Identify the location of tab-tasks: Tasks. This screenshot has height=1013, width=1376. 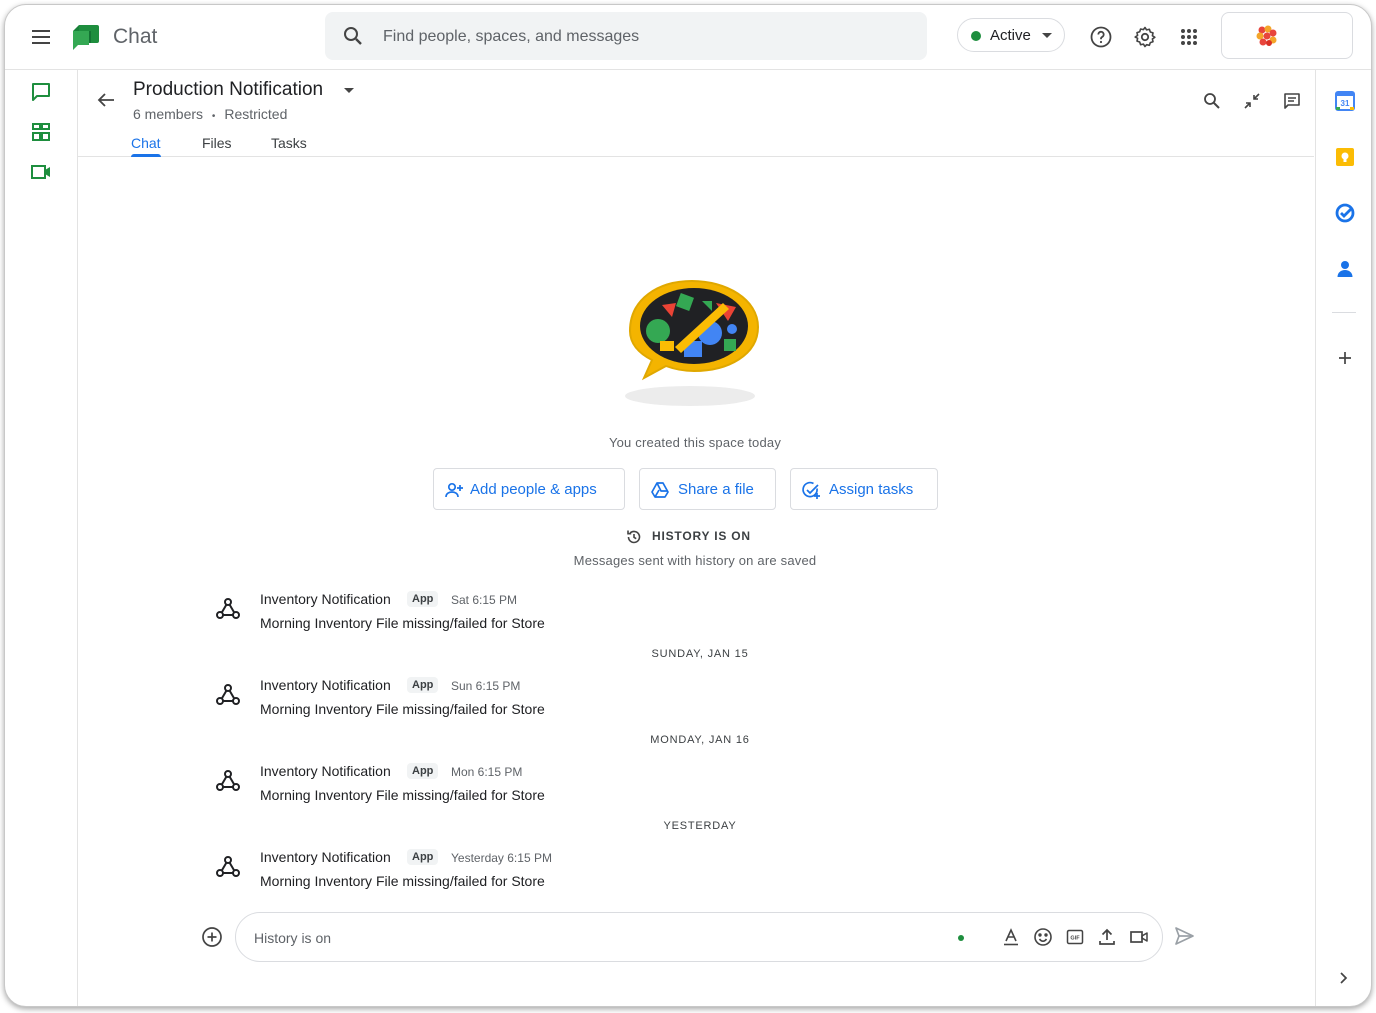
(289, 143).